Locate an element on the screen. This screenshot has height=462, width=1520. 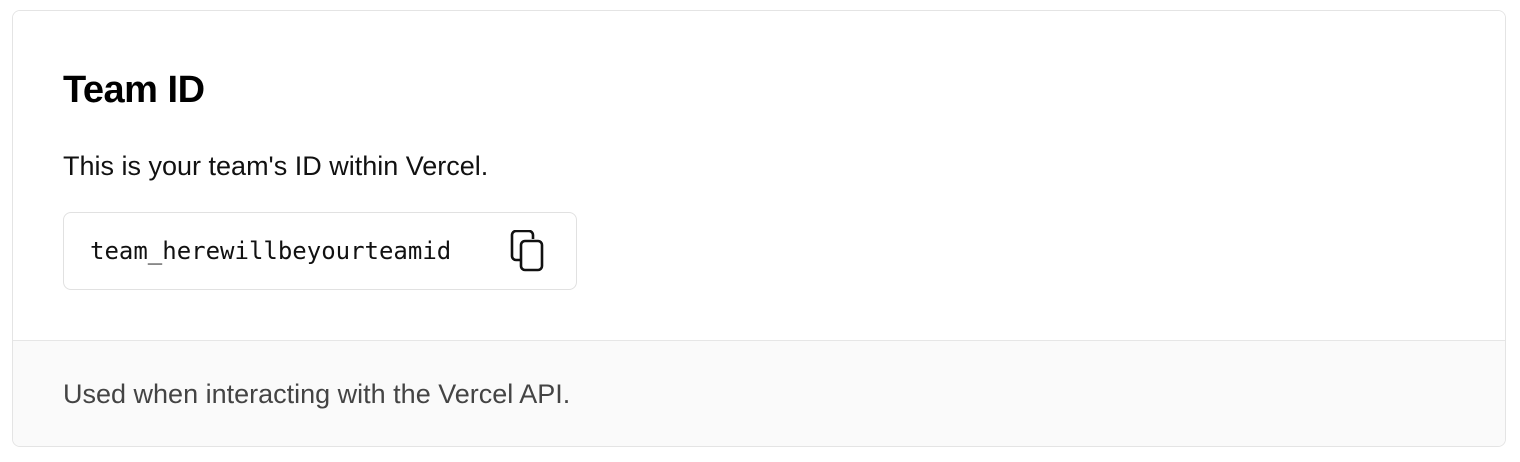
copy-icon is located at coordinates (530, 251).